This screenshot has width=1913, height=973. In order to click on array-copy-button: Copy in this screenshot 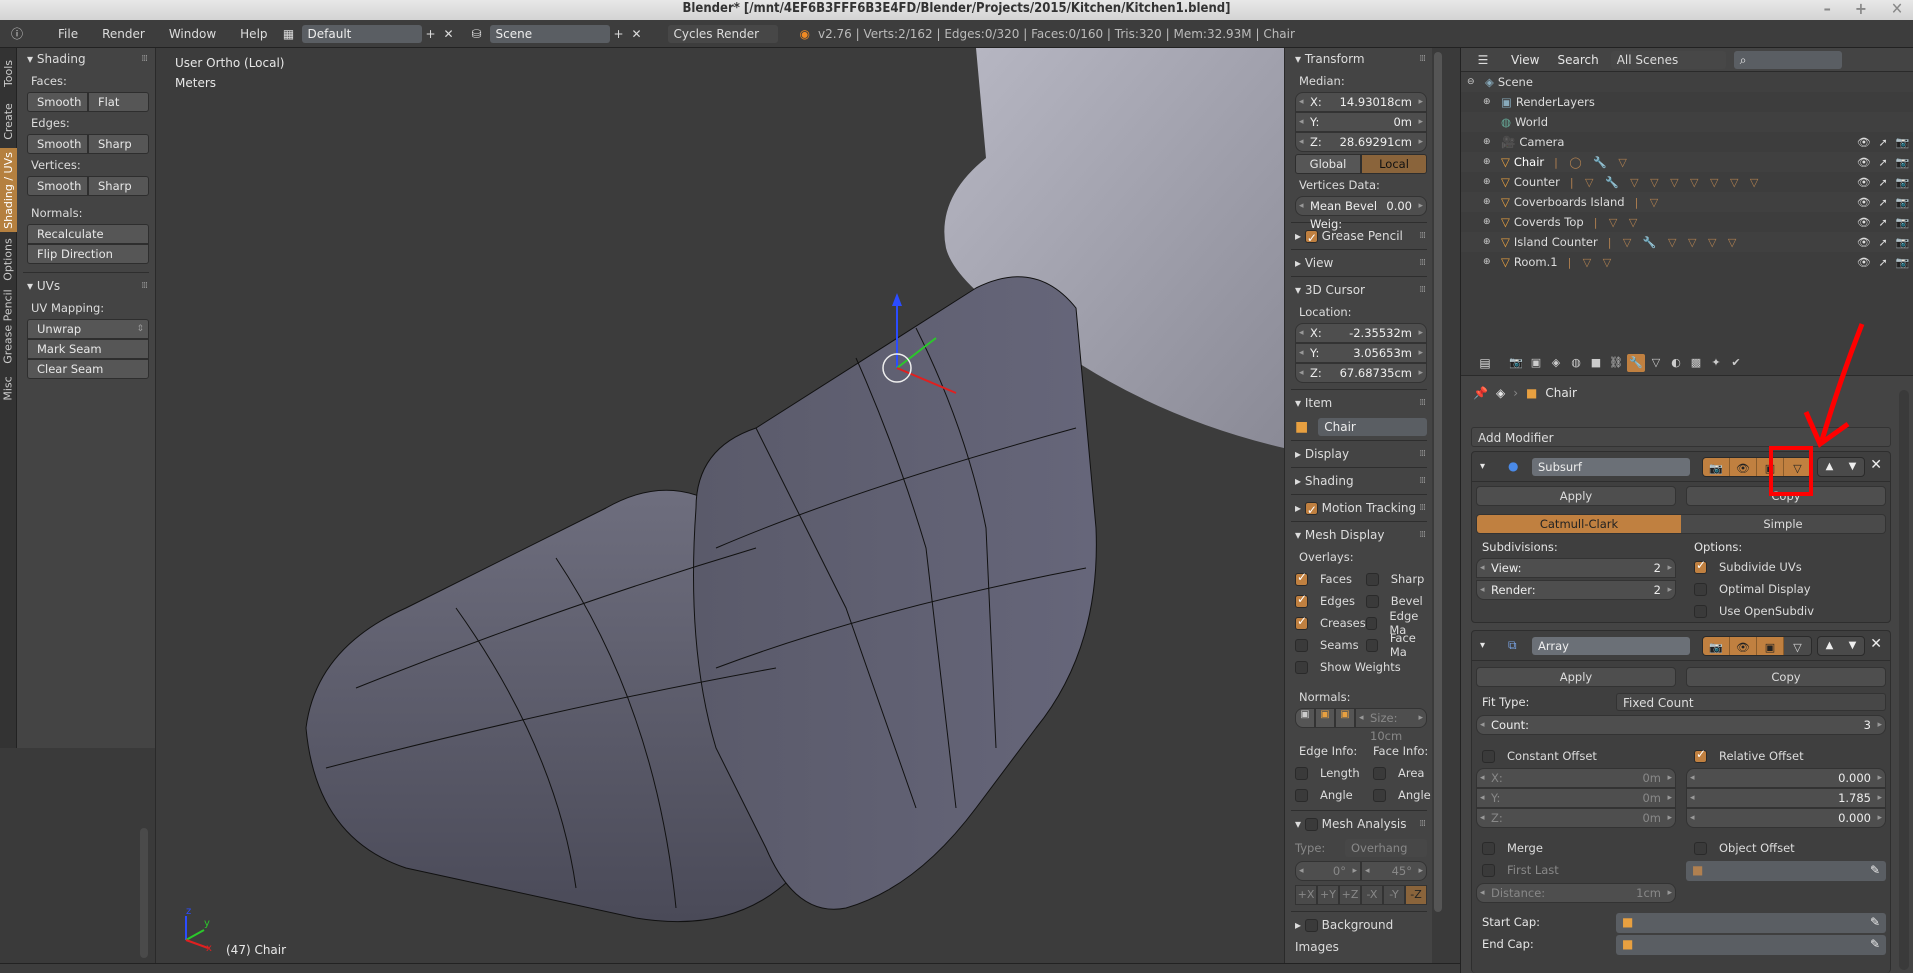, I will do `click(1786, 677)`.